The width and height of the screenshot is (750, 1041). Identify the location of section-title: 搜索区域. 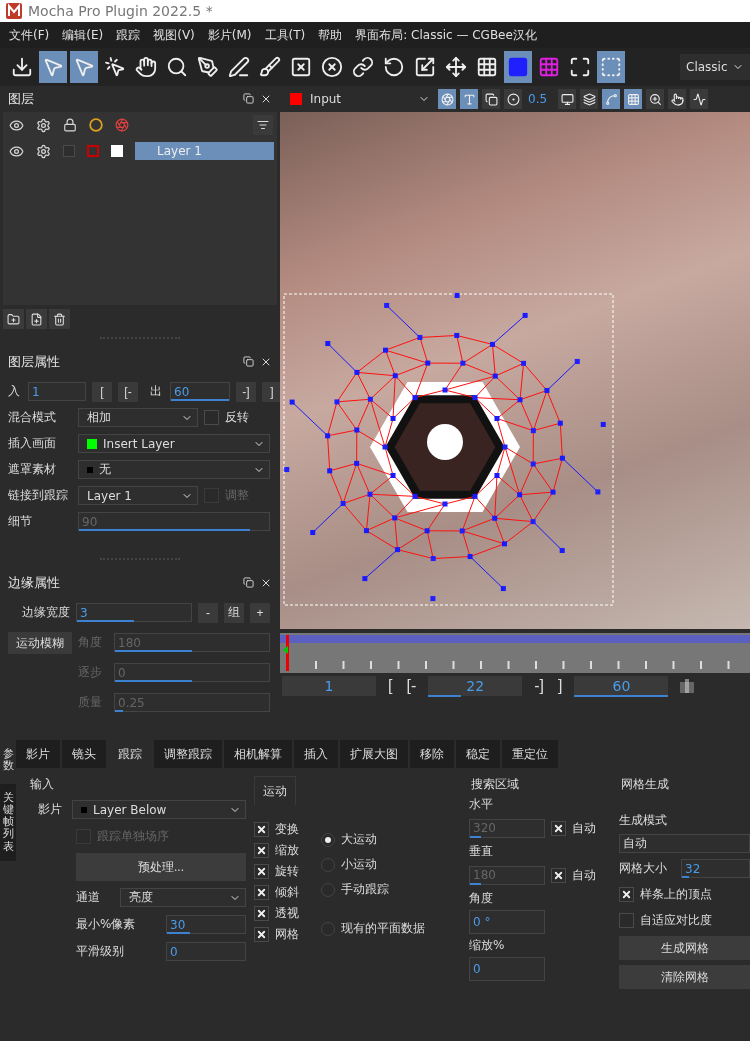
(495, 784).